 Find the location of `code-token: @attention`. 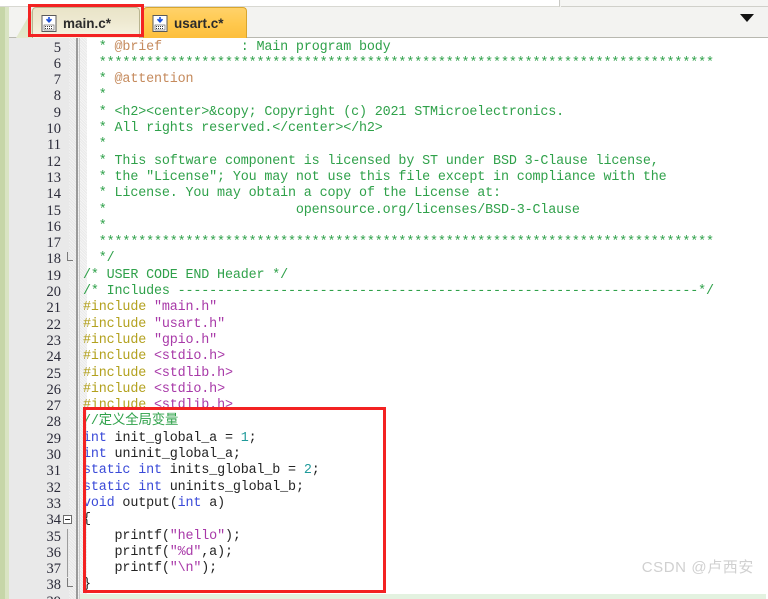

code-token: @attention is located at coordinates (154, 80).